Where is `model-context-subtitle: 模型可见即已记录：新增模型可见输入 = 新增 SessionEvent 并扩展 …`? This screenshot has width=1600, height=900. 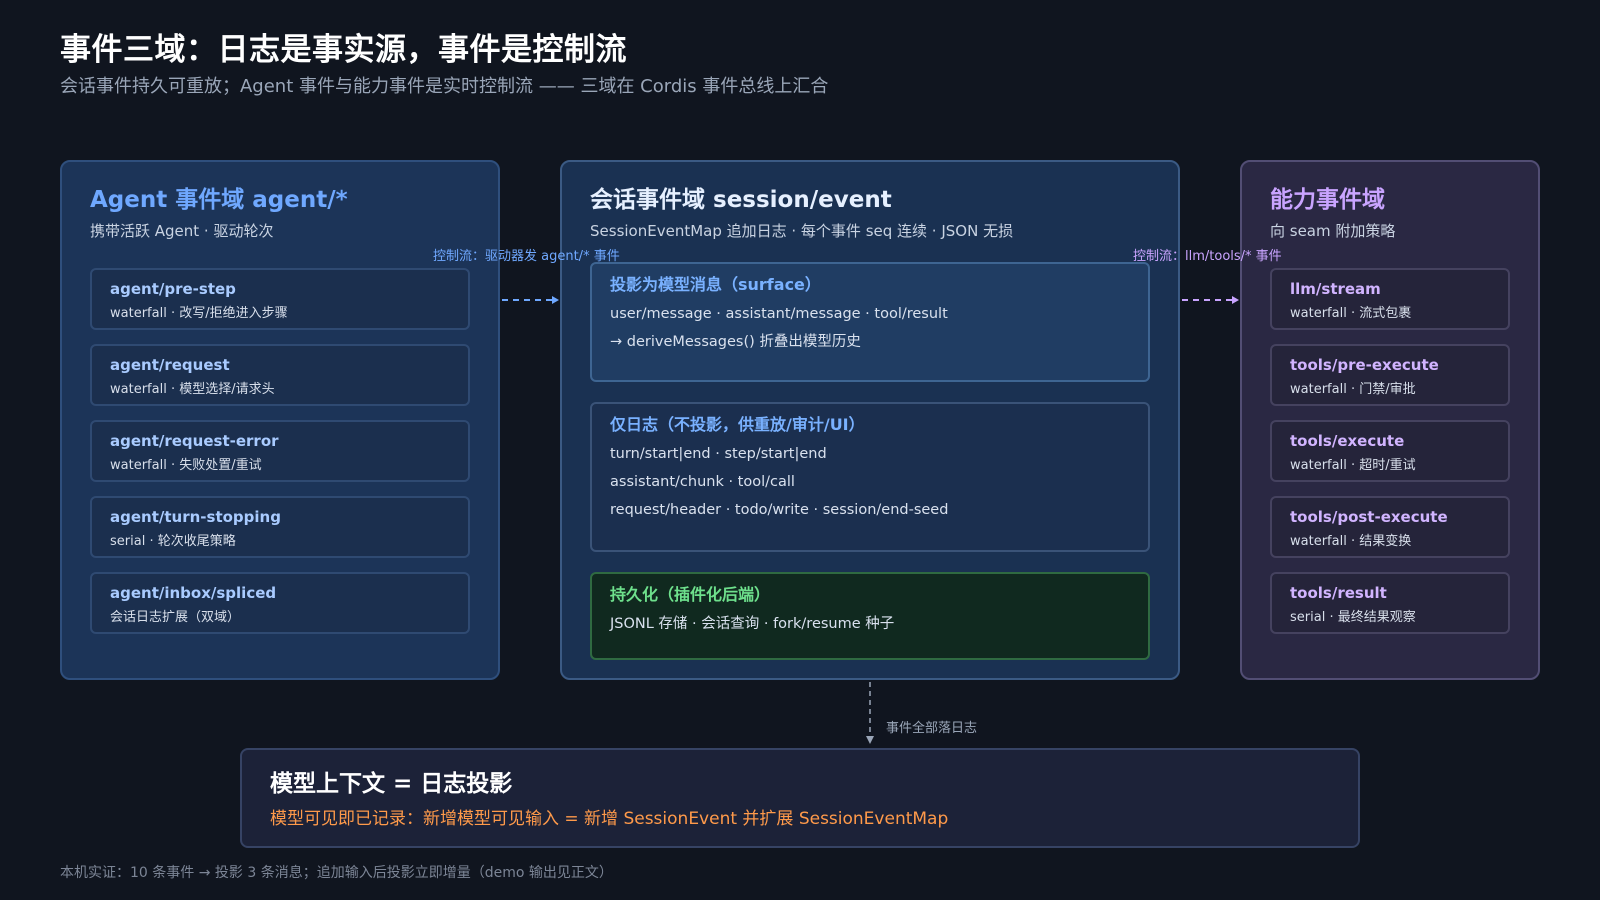 model-context-subtitle: 模型可见即已记录：新增模型可见输入 = 新增 SessionEvent 并扩展 … is located at coordinates (609, 819).